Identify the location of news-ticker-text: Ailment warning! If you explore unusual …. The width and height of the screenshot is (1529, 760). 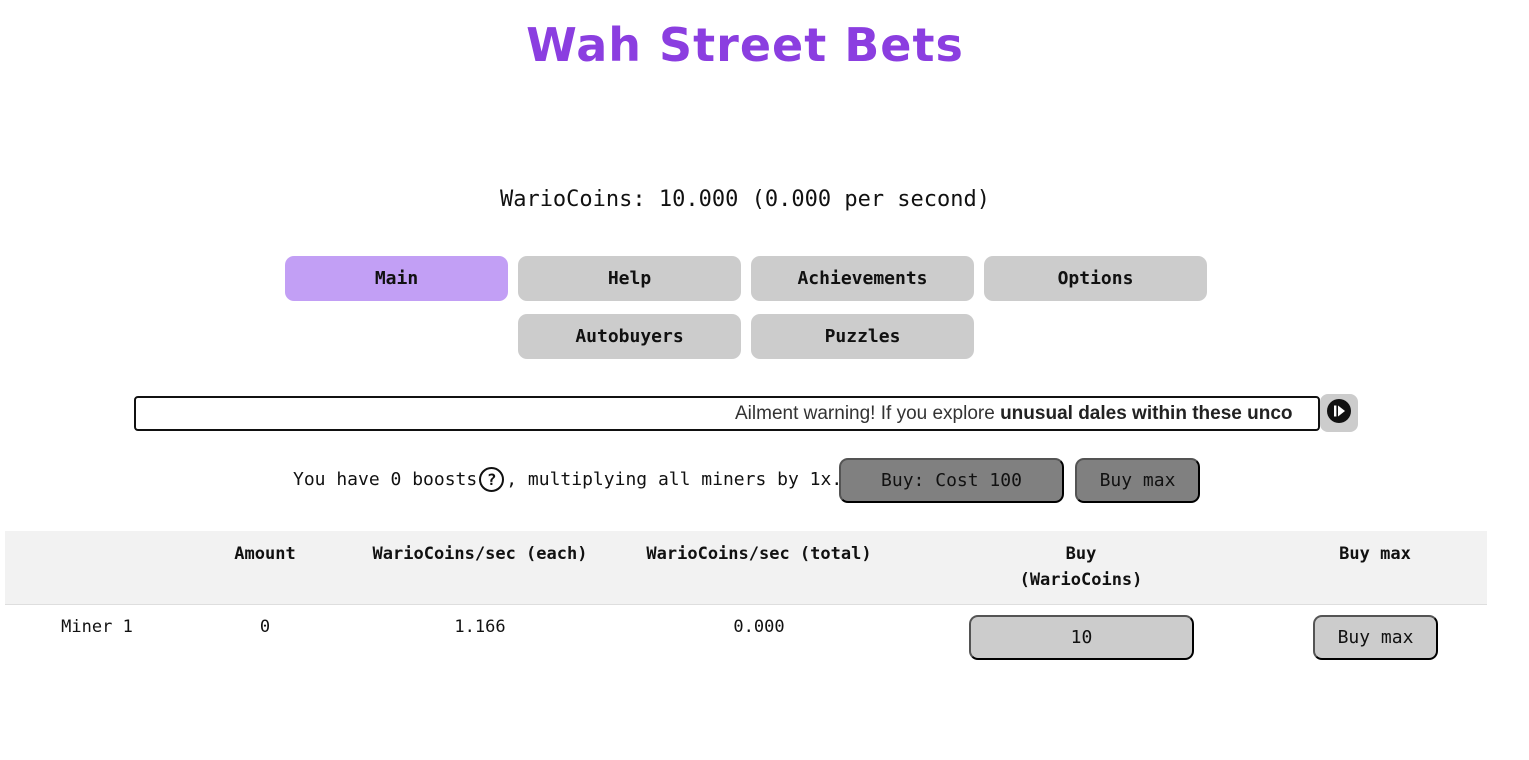
(1014, 414).